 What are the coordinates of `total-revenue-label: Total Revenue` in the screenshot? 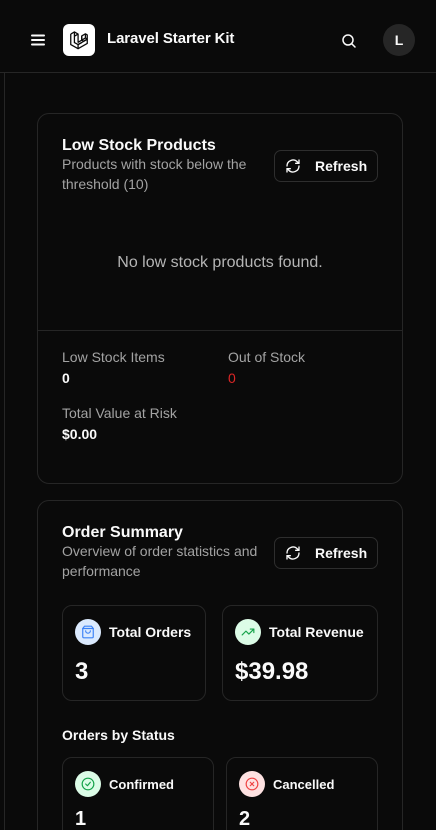 It's located at (316, 632).